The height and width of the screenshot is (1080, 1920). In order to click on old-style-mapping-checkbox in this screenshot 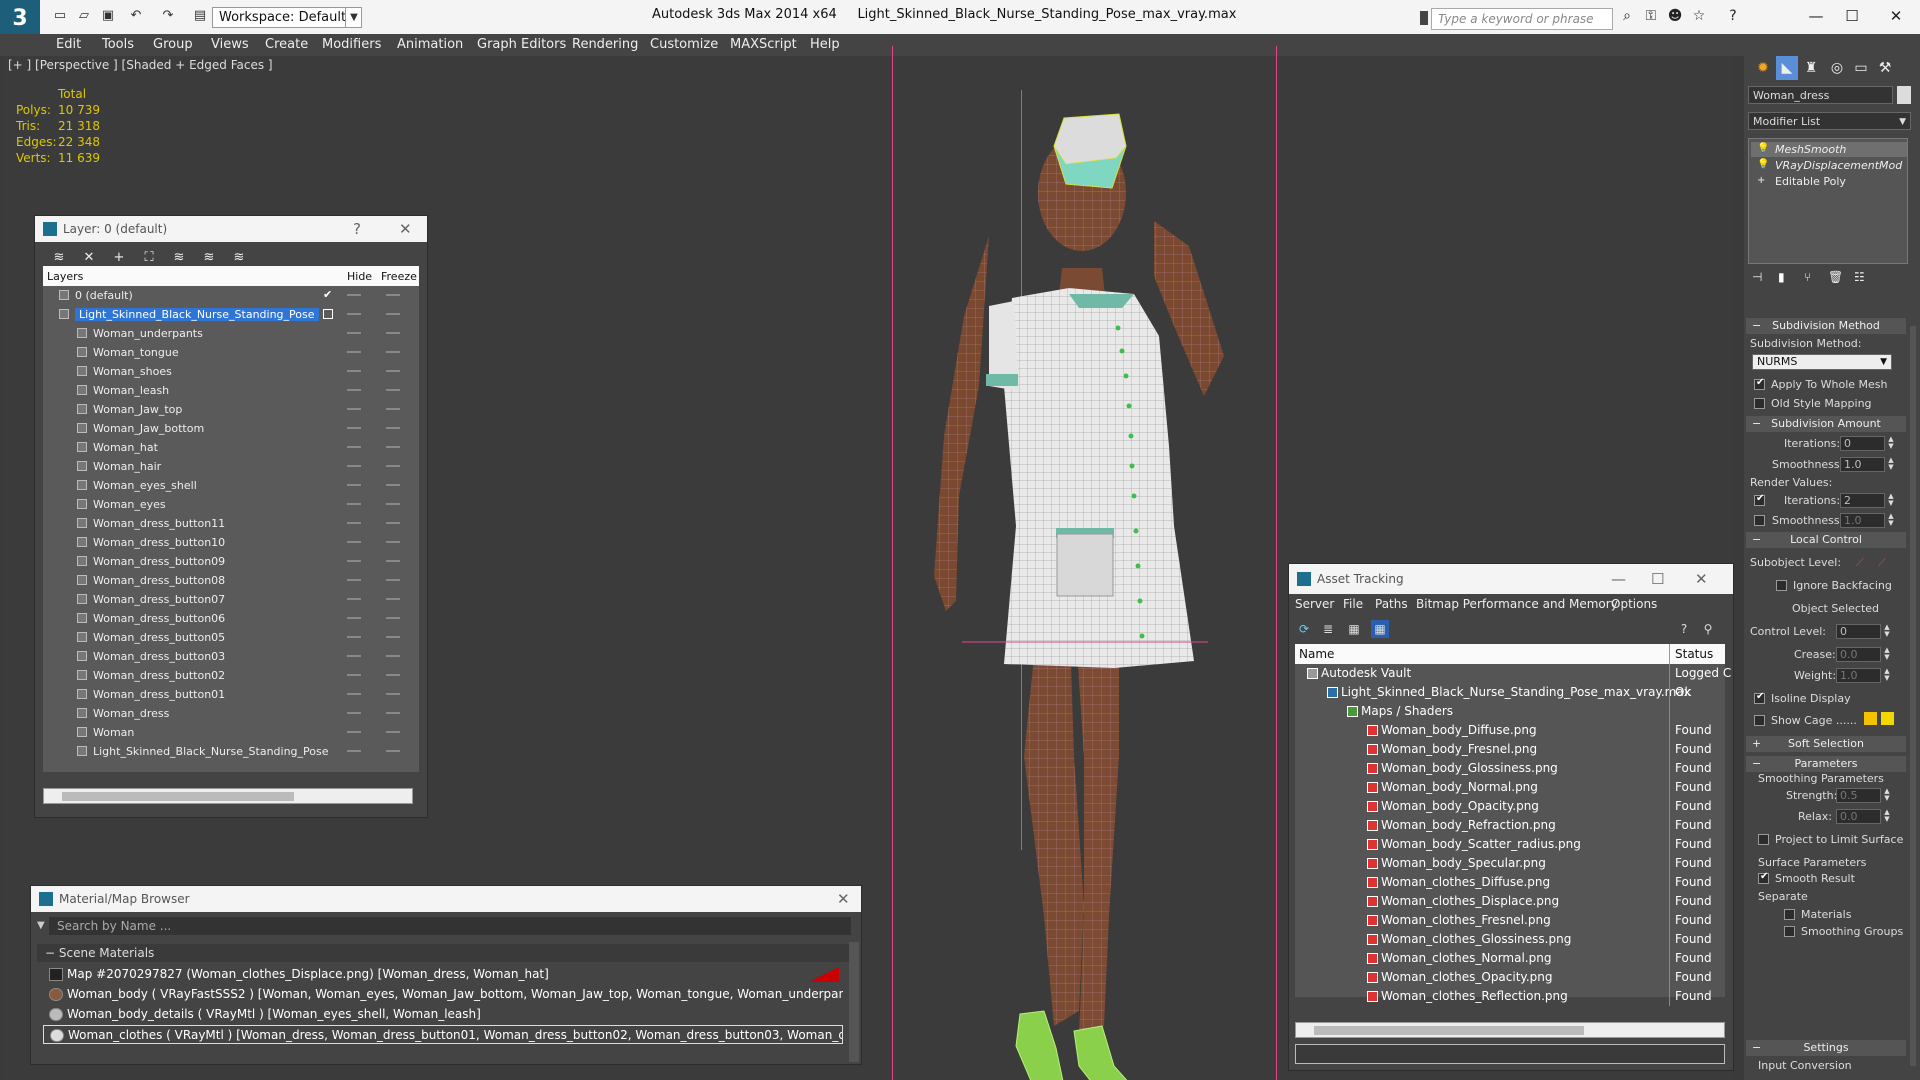, I will do `click(1759, 403)`.